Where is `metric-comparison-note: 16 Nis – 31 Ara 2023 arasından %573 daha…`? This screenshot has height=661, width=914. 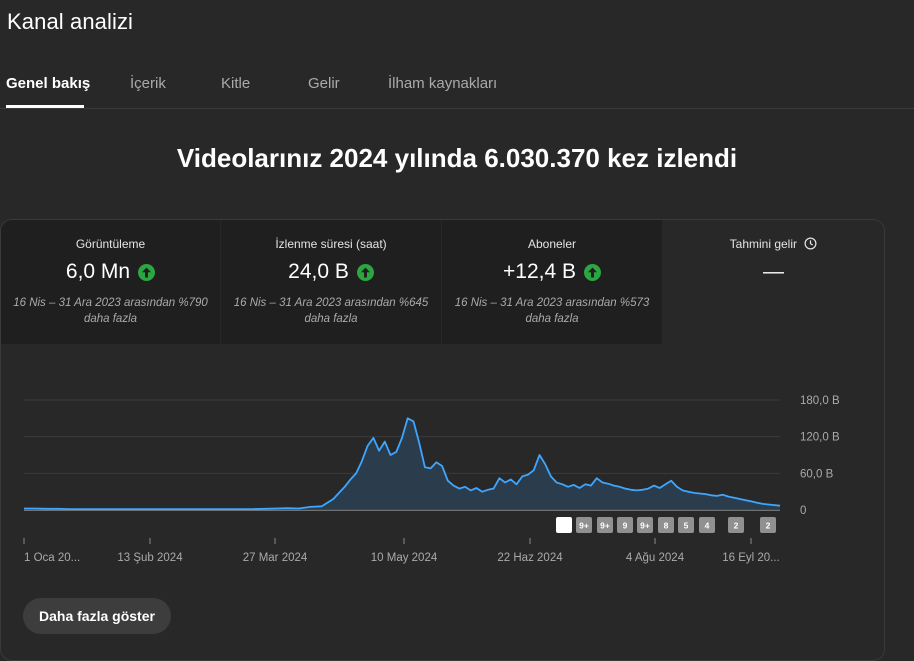 metric-comparison-note: 16 Nis – 31 Ara 2023 arasından %573 daha… is located at coordinates (552, 311).